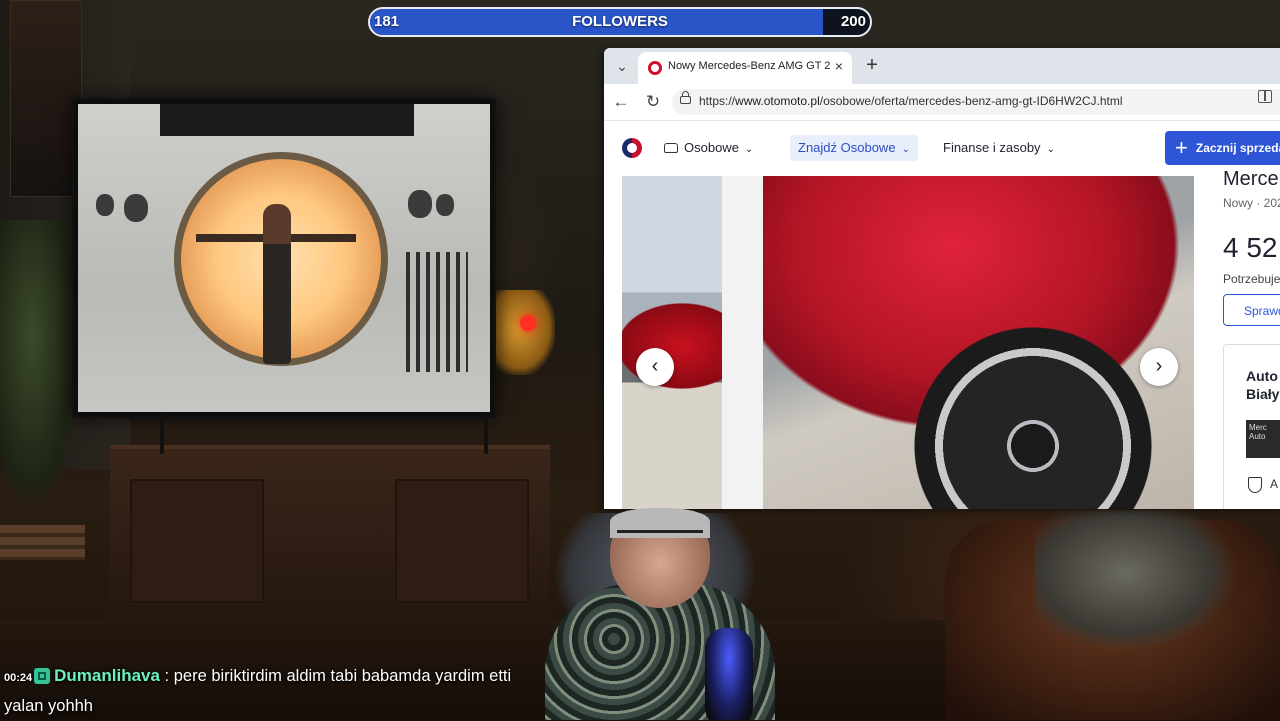 Image resolution: width=1280 pixels, height=721 pixels. Describe the element at coordinates (622, 66) in the screenshot. I see `tab-search-button: ⌄` at that location.